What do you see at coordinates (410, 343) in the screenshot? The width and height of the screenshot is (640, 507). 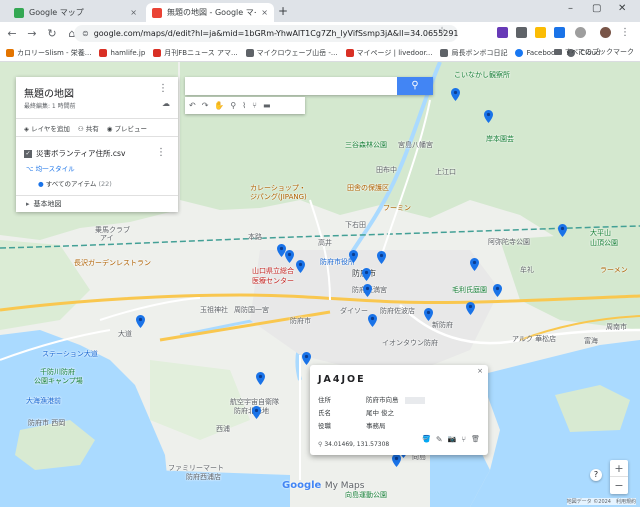 I see `map-place-label: イオンタウン防府` at bounding box center [410, 343].